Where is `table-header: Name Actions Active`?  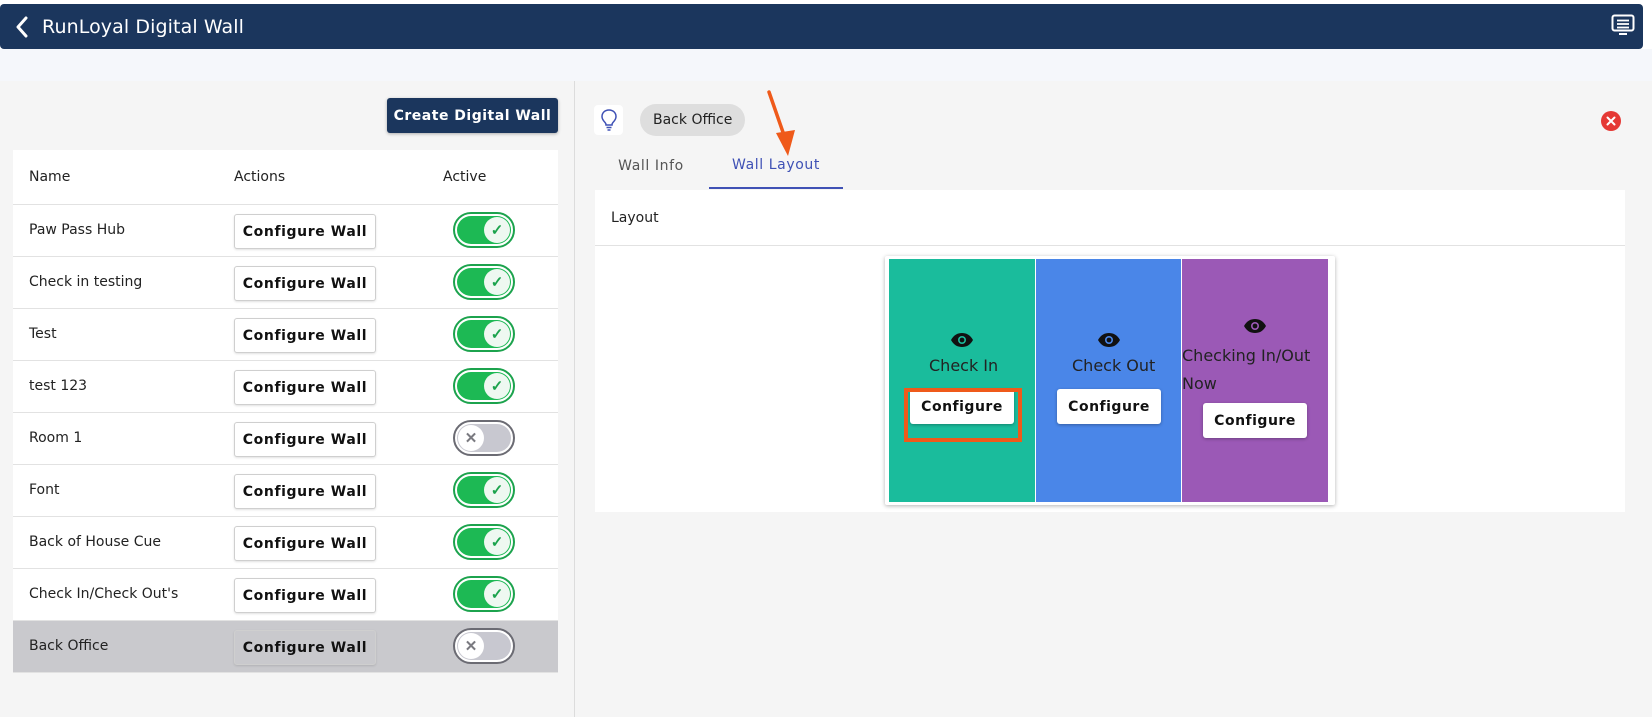
table-header: Name Actions Active is located at coordinates (285, 177).